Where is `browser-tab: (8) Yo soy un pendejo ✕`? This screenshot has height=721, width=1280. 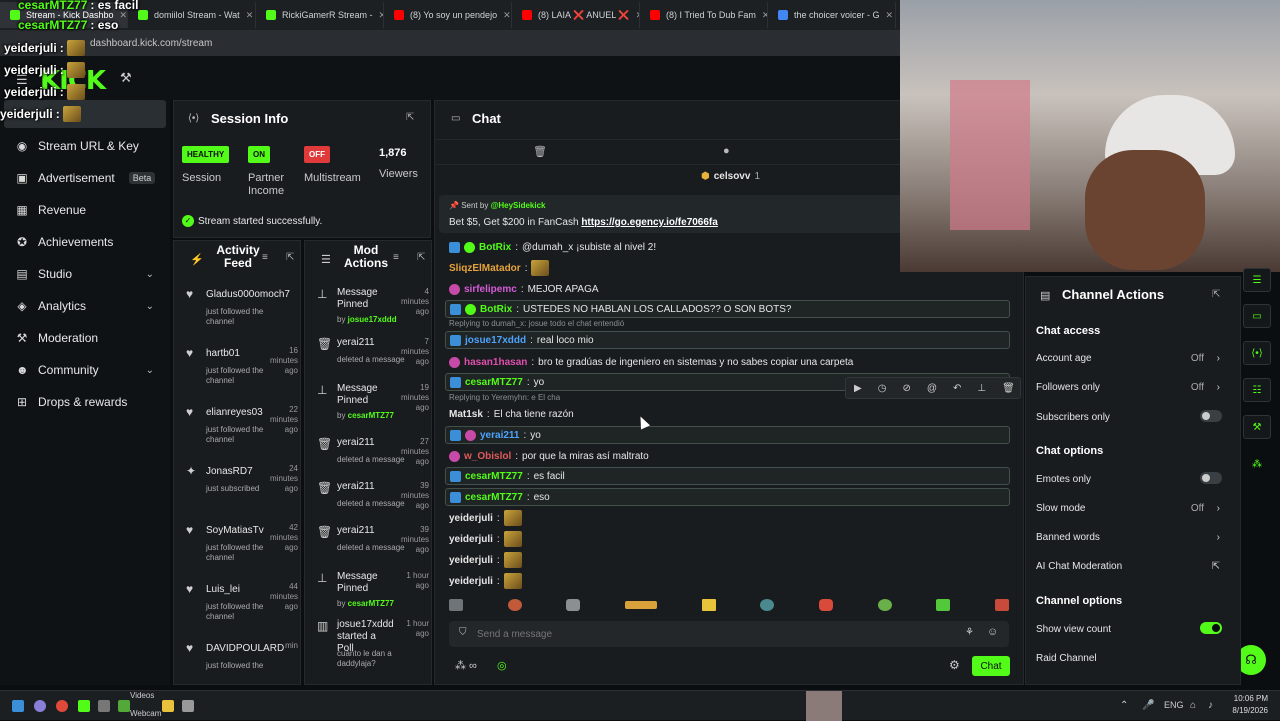
browser-tab: (8) Yo soy un pendejo ✕ is located at coordinates (448, 15).